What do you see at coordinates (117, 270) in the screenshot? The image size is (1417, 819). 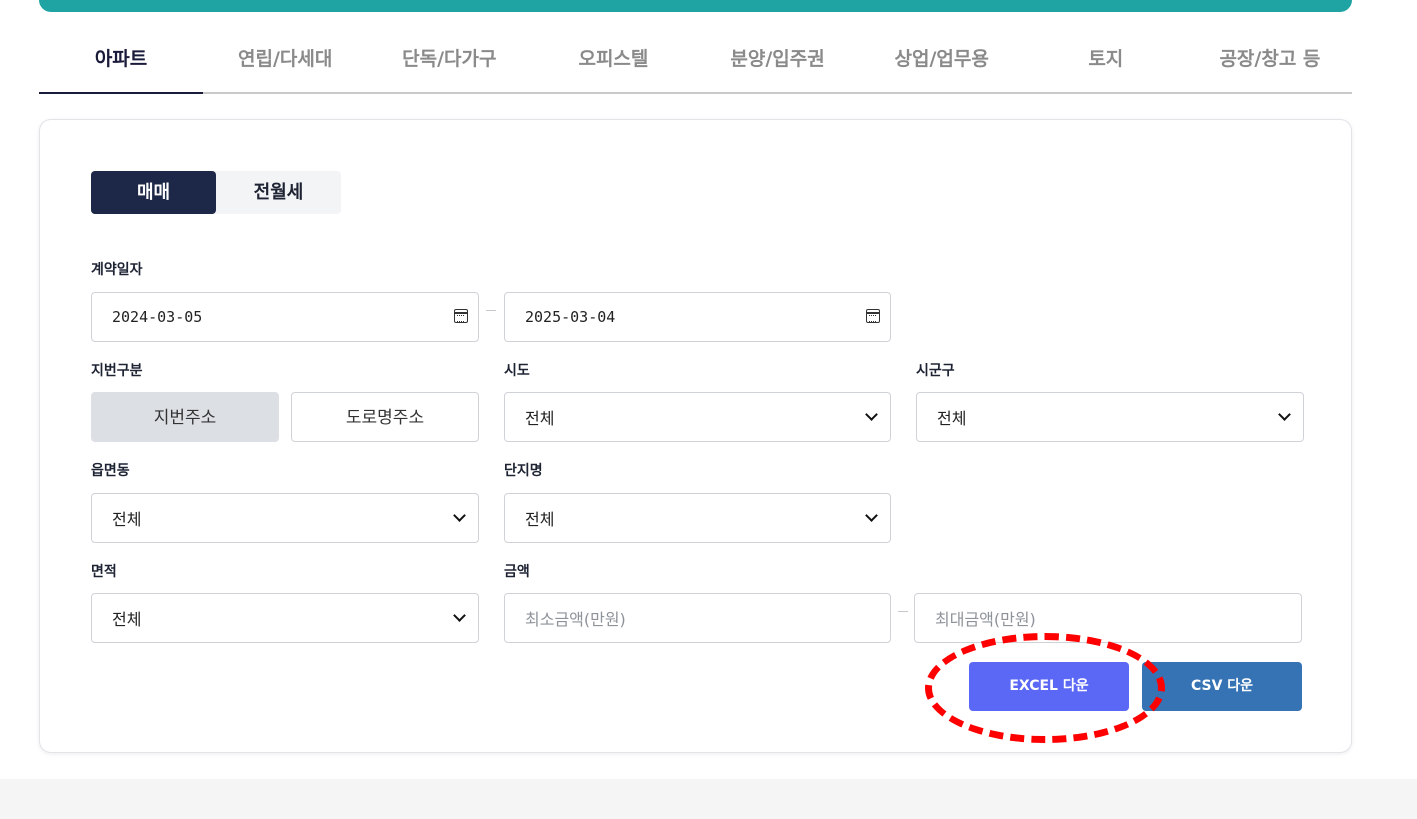 I see `contract-date-label: 계약일자` at bounding box center [117, 270].